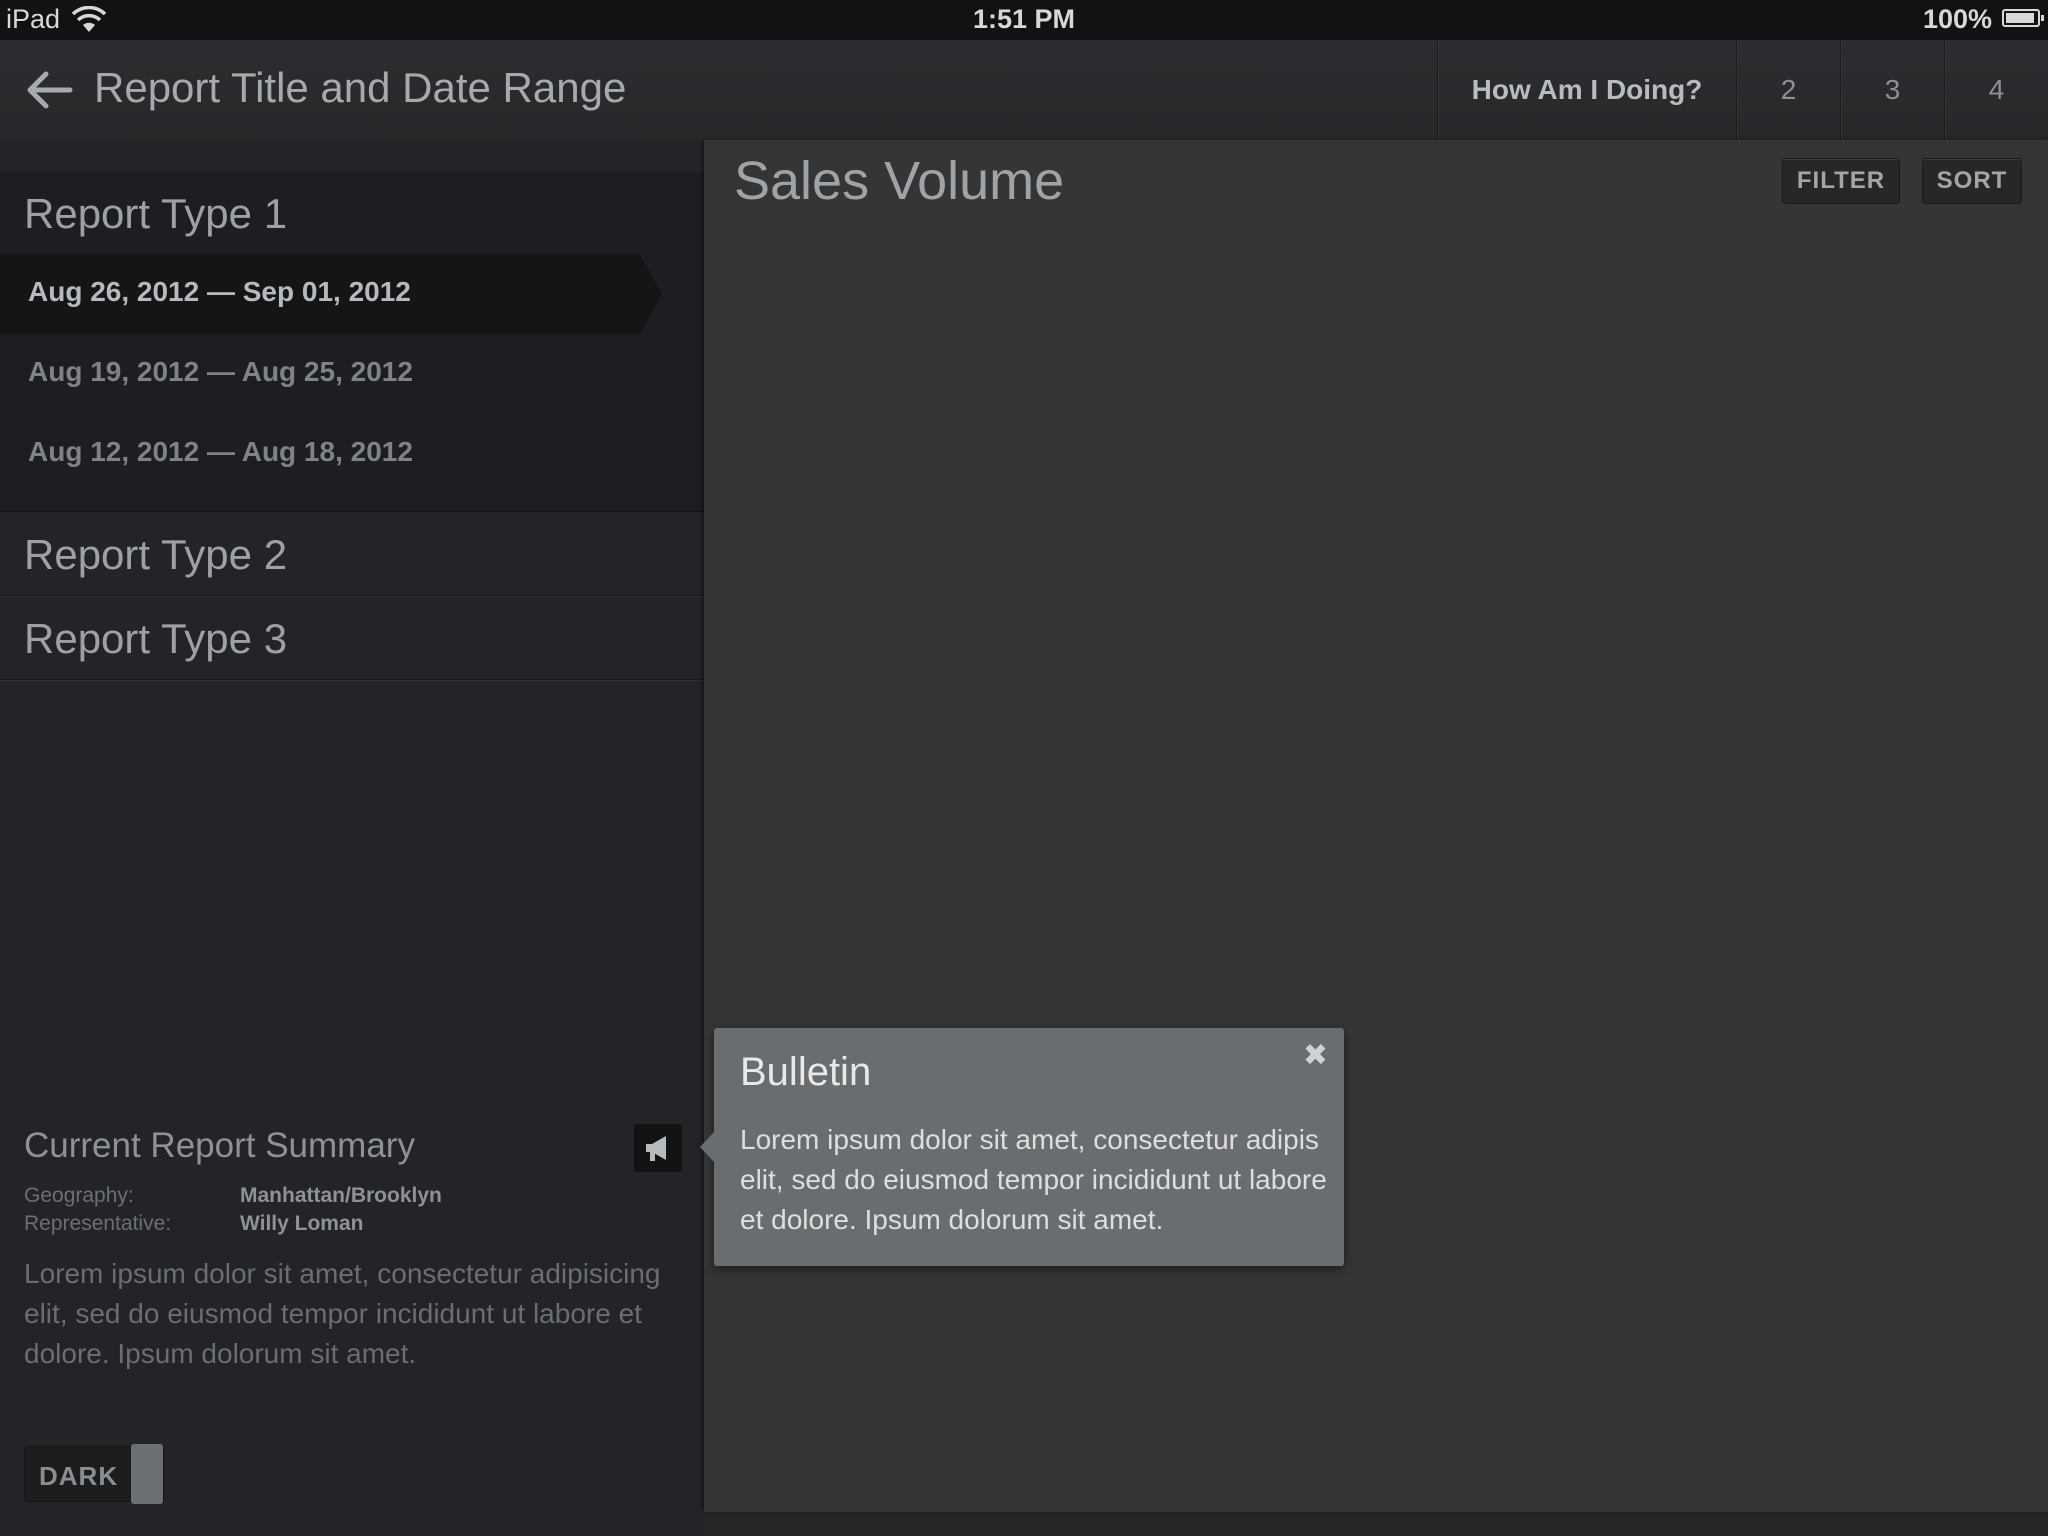  Describe the element at coordinates (360, 87) in the screenshot. I see `page-title: Report Title and Date Range` at that location.